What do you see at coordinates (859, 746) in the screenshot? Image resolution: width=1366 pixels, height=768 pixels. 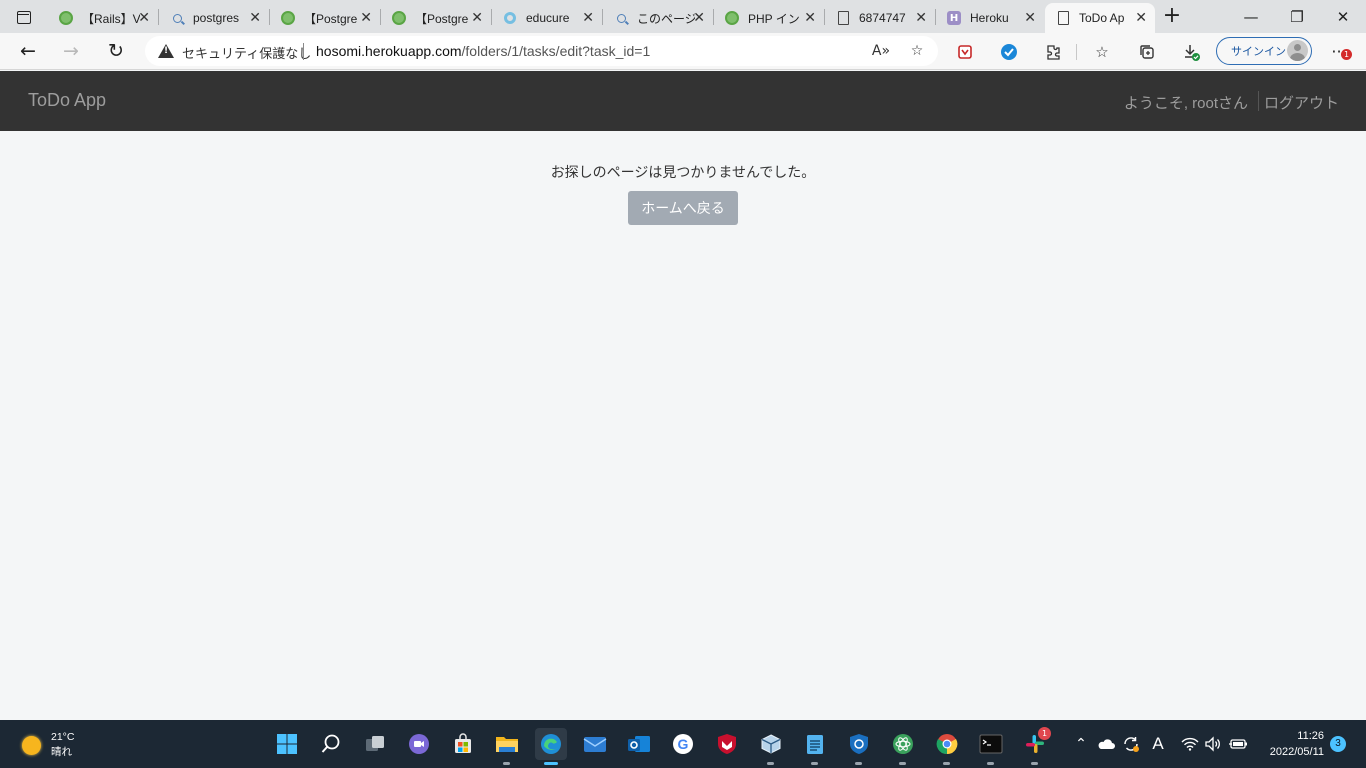 I see `vpn-button` at bounding box center [859, 746].